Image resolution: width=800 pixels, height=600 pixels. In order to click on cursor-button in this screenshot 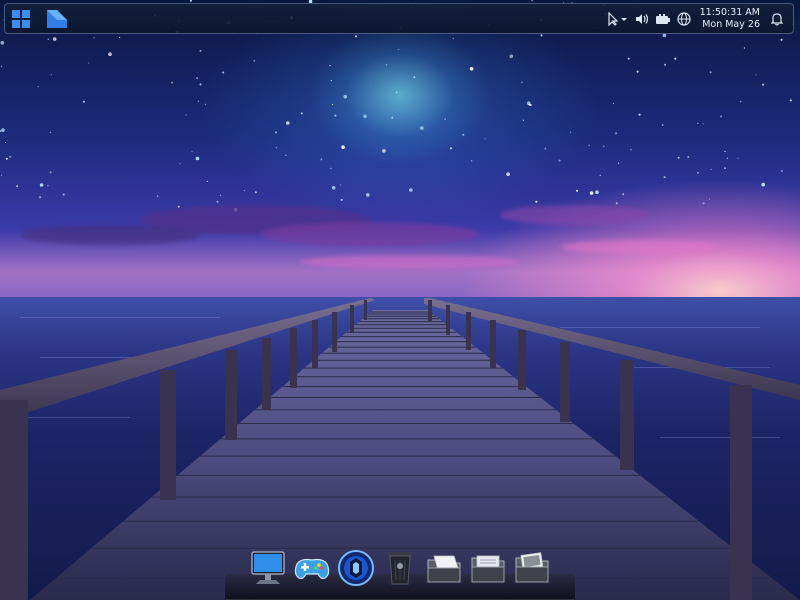, I will do `click(618, 19)`.